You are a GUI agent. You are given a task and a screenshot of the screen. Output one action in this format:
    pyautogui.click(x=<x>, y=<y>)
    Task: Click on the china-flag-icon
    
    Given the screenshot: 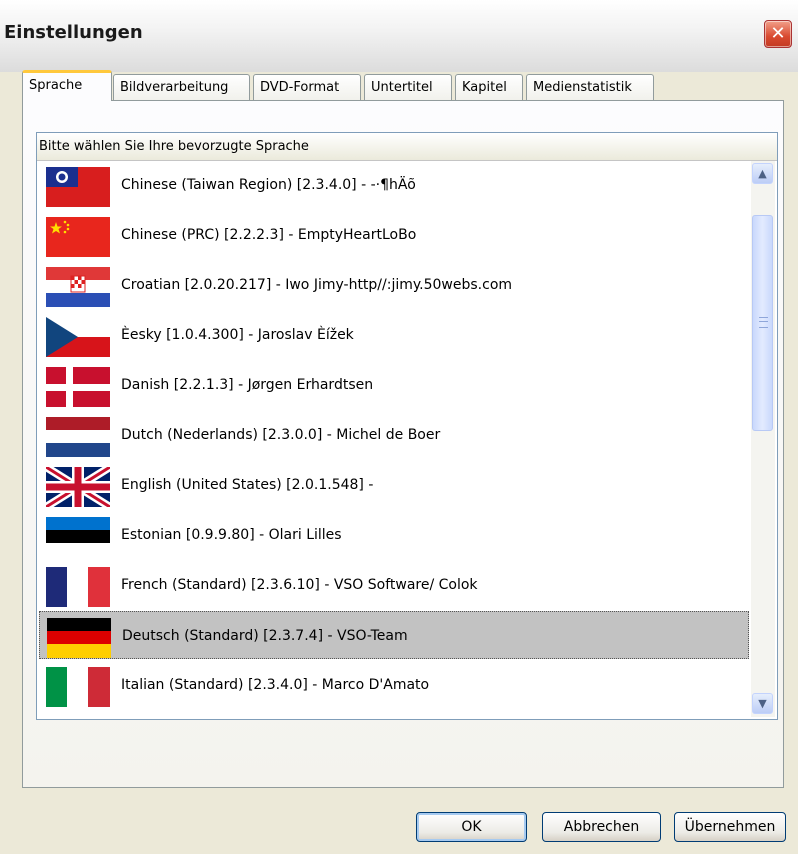 What is the action you would take?
    pyautogui.click(x=78, y=237)
    